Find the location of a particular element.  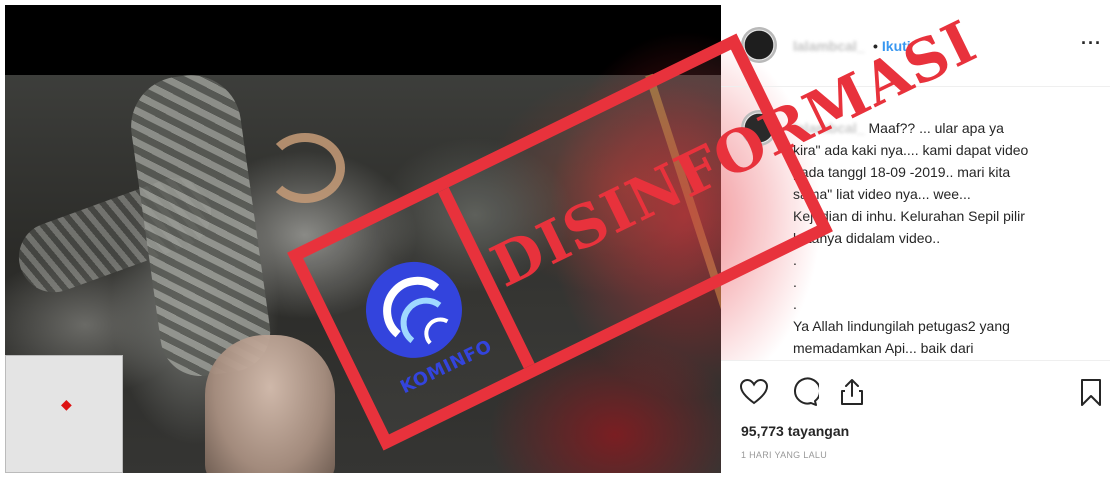

bookmark-icon is located at coordinates (1091, 392).